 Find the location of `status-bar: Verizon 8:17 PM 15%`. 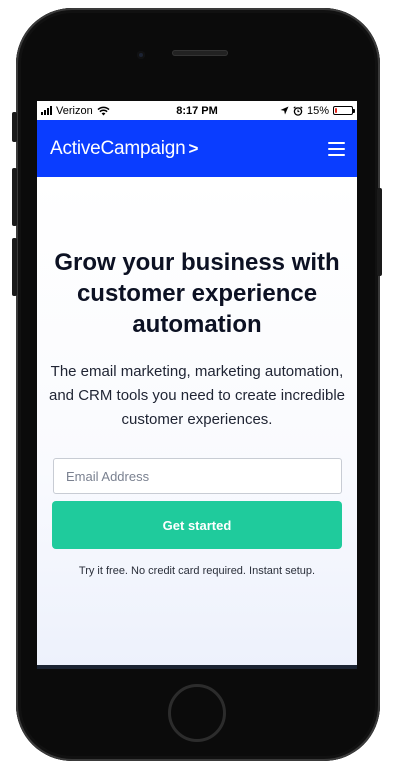

status-bar: Verizon 8:17 PM 15% is located at coordinates (197, 110).